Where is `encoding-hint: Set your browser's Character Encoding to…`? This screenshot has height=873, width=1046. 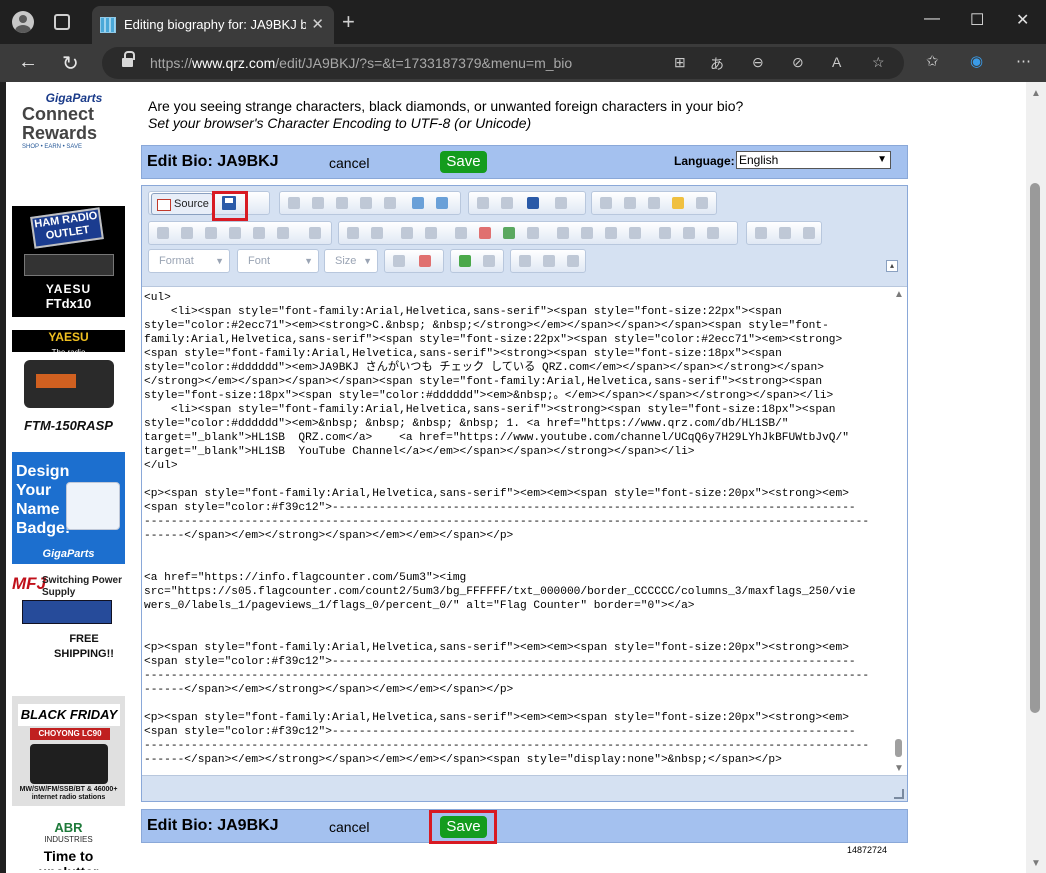 encoding-hint: Set your browser's Character Encoding to… is located at coordinates (340, 123).